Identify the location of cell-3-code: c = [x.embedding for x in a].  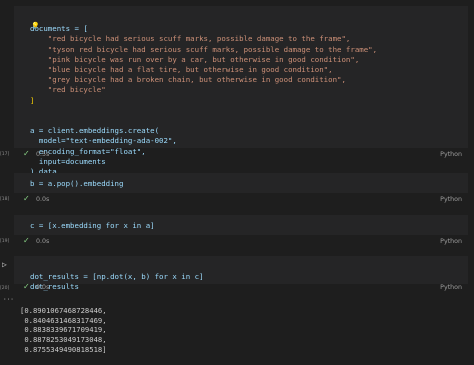
(244, 226).